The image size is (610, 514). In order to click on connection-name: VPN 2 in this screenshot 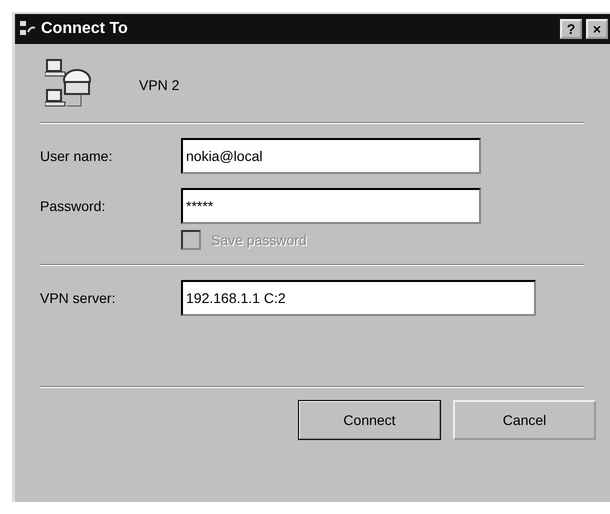, I will do `click(159, 85)`.